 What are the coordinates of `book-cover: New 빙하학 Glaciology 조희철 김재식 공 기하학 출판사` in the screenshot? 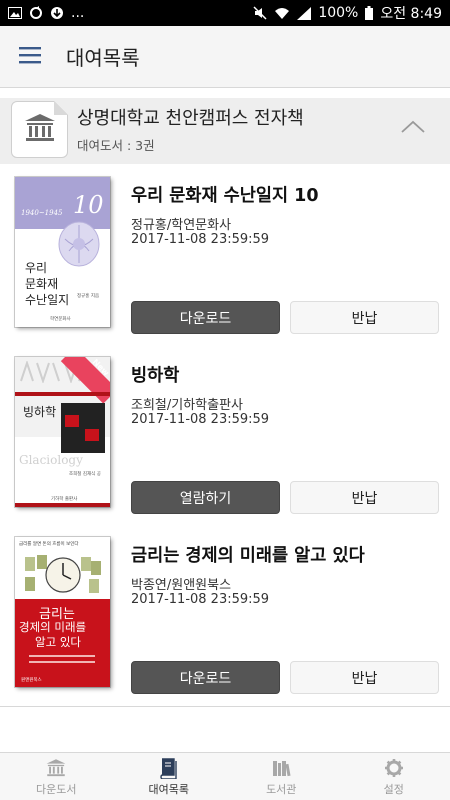 It's located at (62, 432).